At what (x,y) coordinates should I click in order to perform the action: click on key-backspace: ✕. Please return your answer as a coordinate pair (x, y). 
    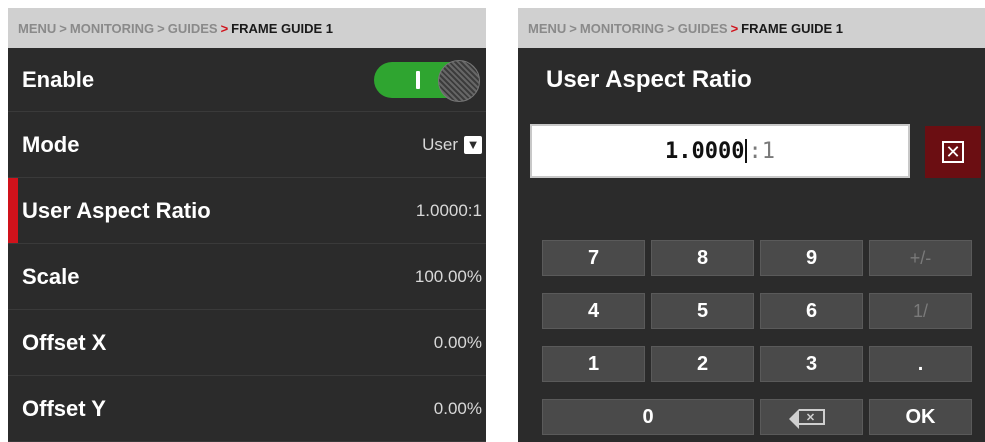
    Looking at the image, I should click on (811, 417).